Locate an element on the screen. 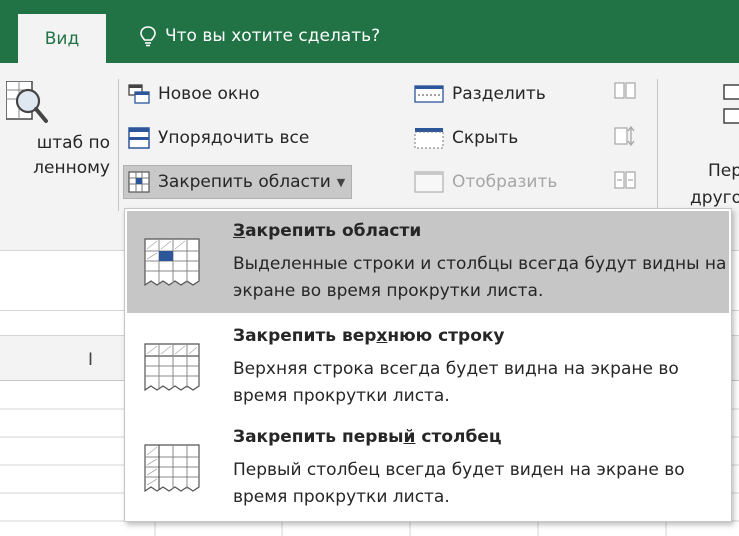 The width and height of the screenshot is (739, 536). chevron-down-icon: ▼ is located at coordinates (341, 182).